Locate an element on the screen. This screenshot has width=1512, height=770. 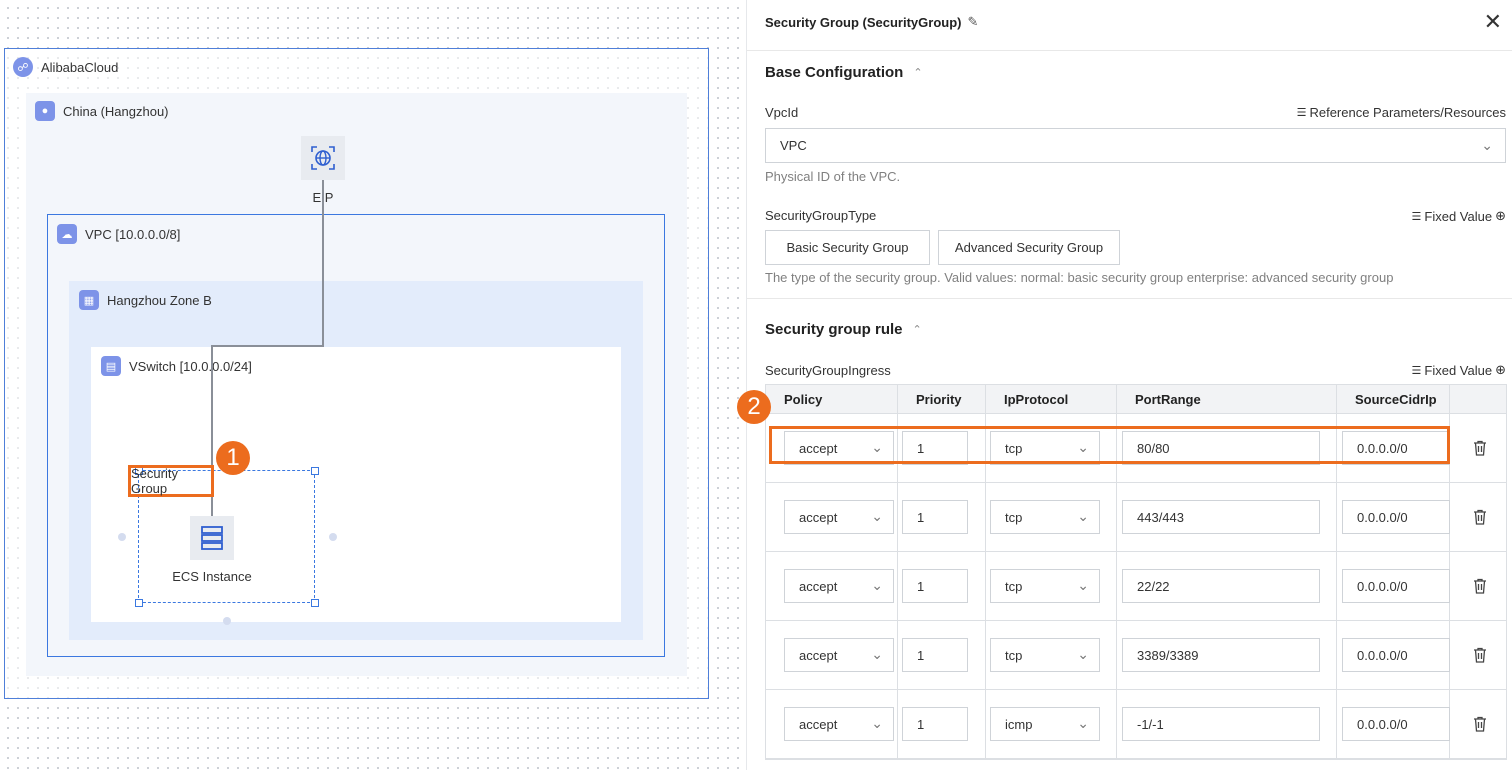
vpc-header: ☁ VPC [10.0.0.0/8] is located at coordinates (118, 234).